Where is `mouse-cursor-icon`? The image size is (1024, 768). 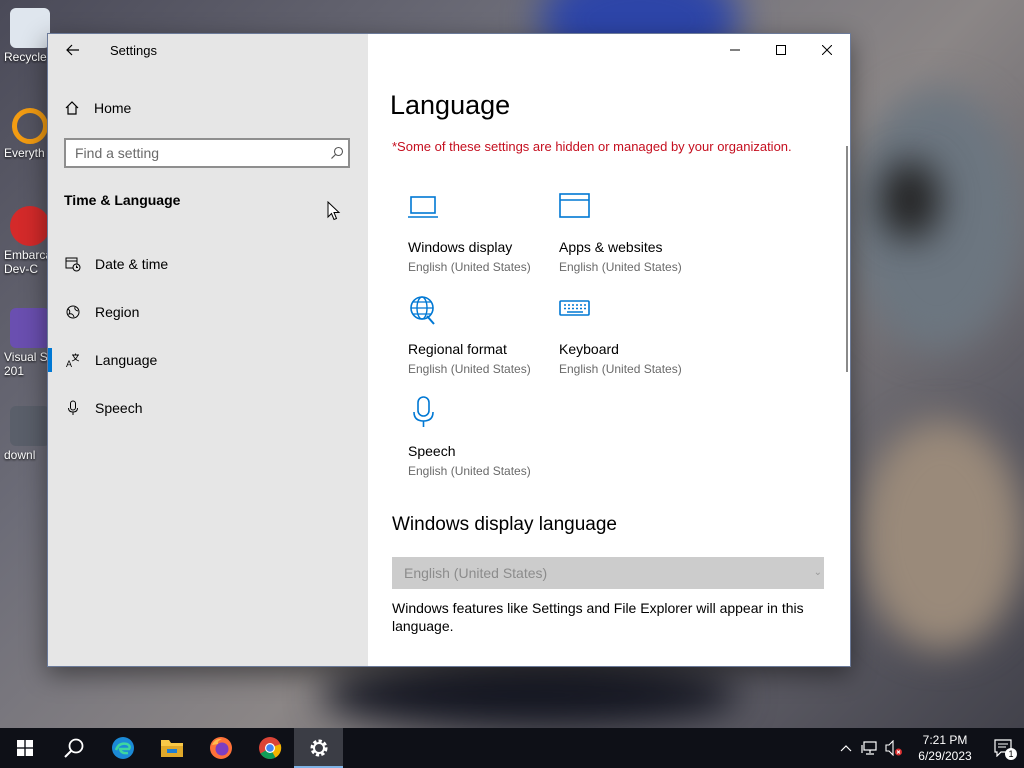 mouse-cursor-icon is located at coordinates (334, 211).